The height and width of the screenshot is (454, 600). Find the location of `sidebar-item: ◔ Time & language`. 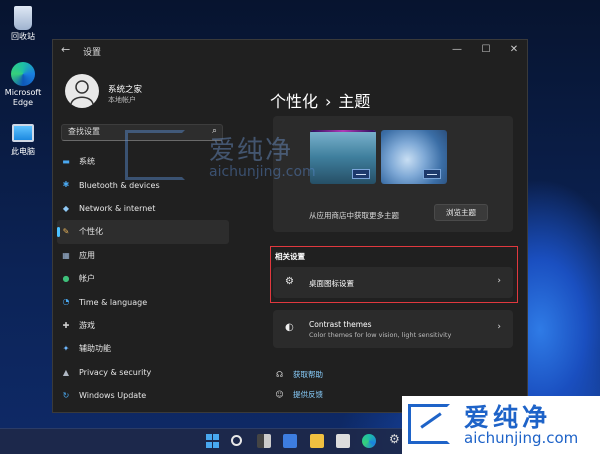

sidebar-item: ◔ Time & language is located at coordinates (141, 301).